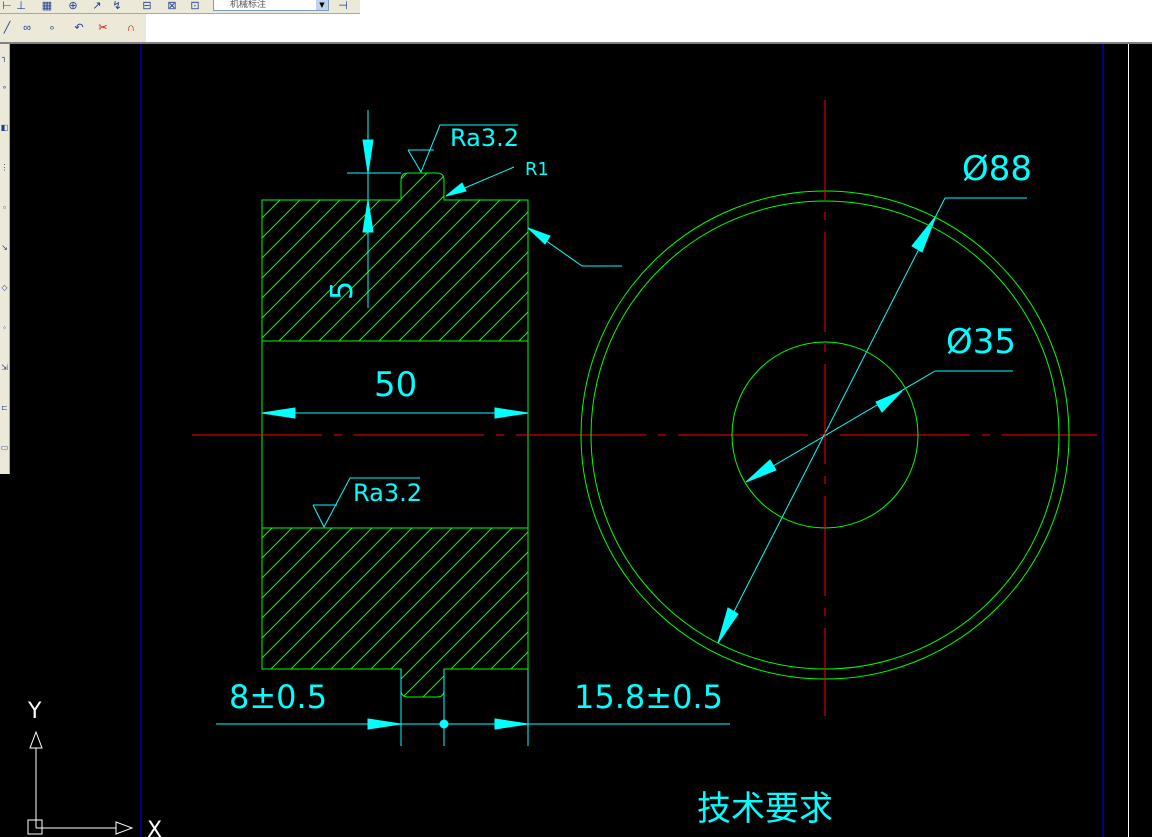  Describe the element at coordinates (180, 7) in the screenshot. I see `dimension-toolbar: ⊢ ⊥ ▦ ⊕ ↗ ↯ ⊟ ⊠ ⊡ 机械标注 ▼ ⊣` at that location.